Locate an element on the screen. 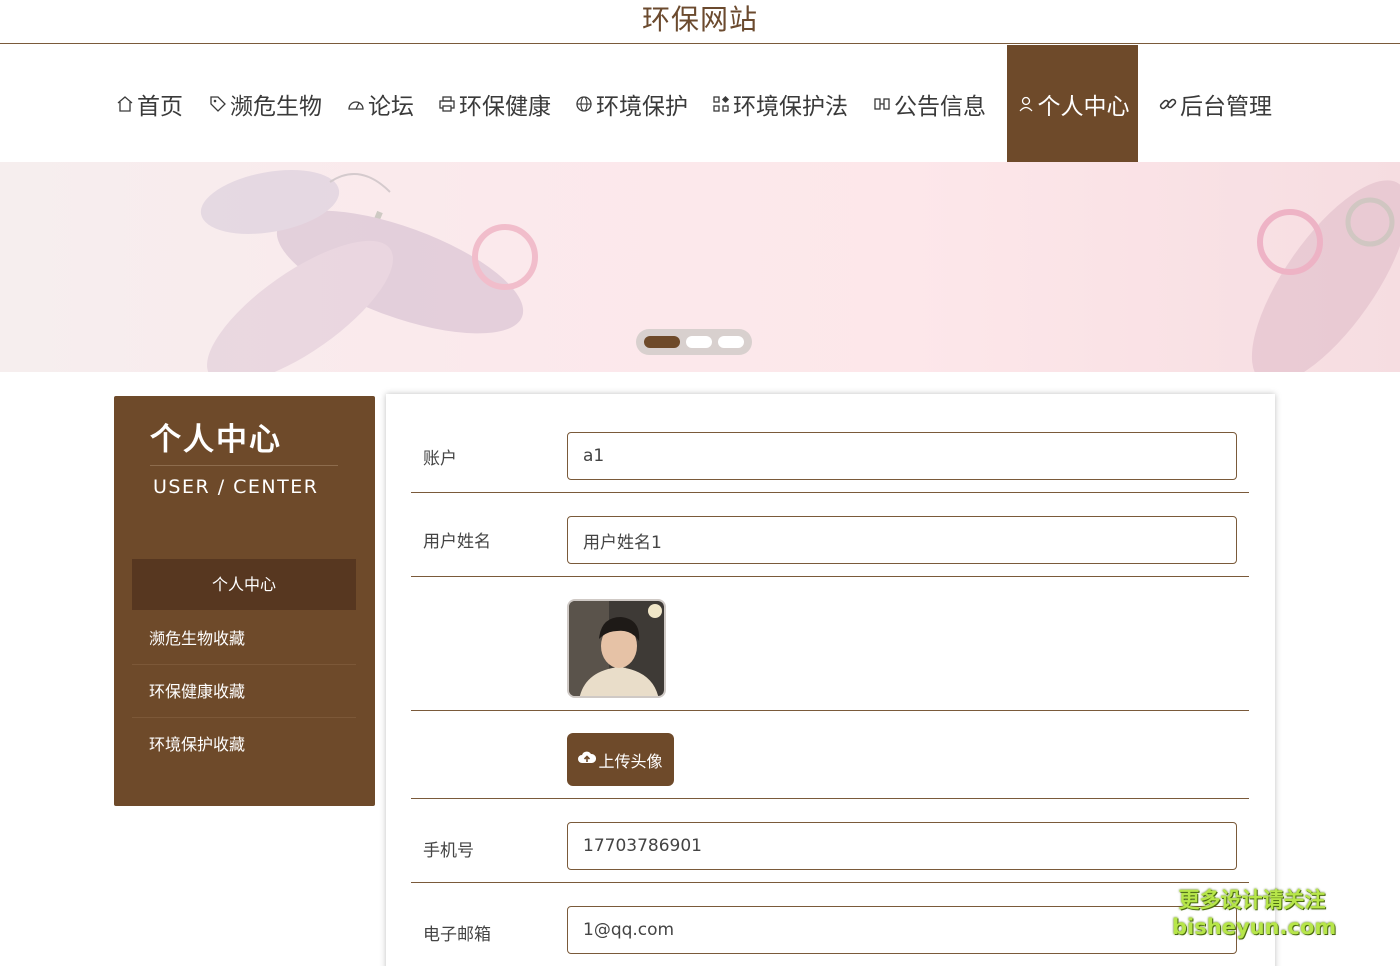 The width and height of the screenshot is (1400, 966). upload-label: 上传头像 is located at coordinates (630, 761).